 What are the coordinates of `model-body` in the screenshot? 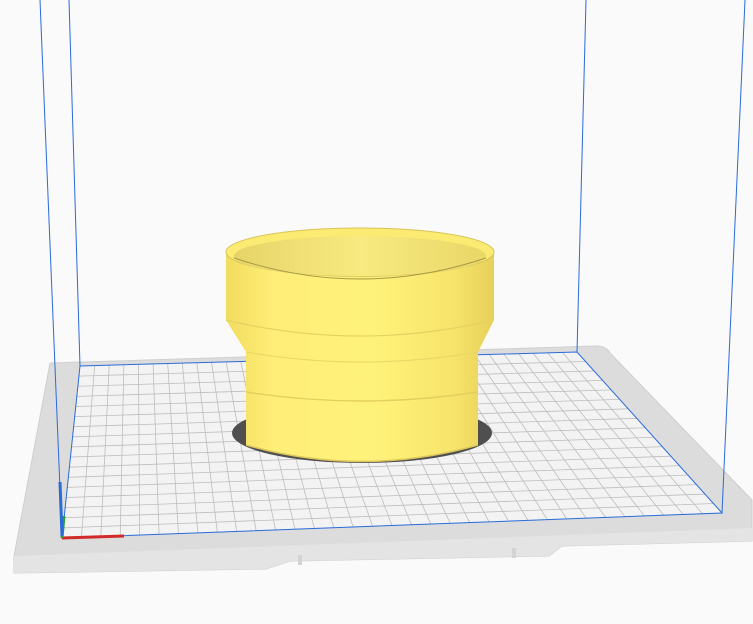 It's located at (360, 357).